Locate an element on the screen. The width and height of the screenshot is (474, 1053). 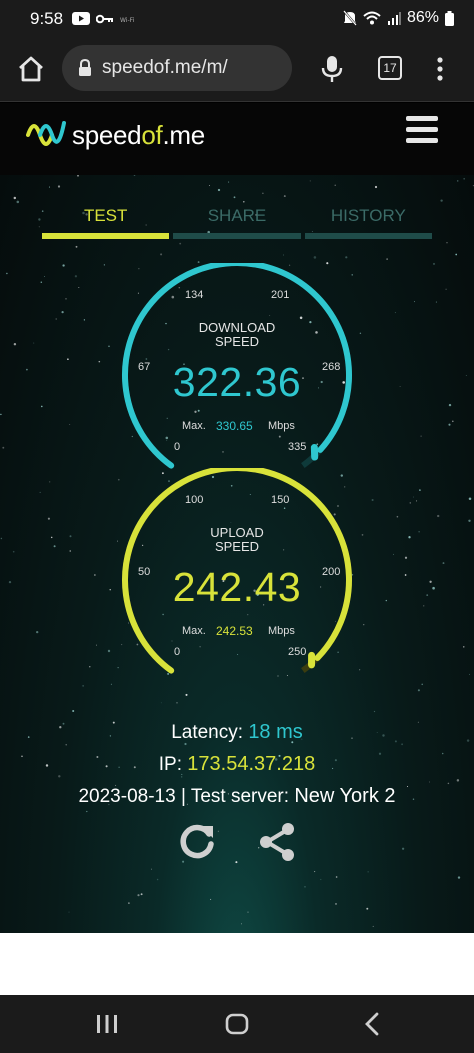
share-icon is located at coordinates (277, 842).